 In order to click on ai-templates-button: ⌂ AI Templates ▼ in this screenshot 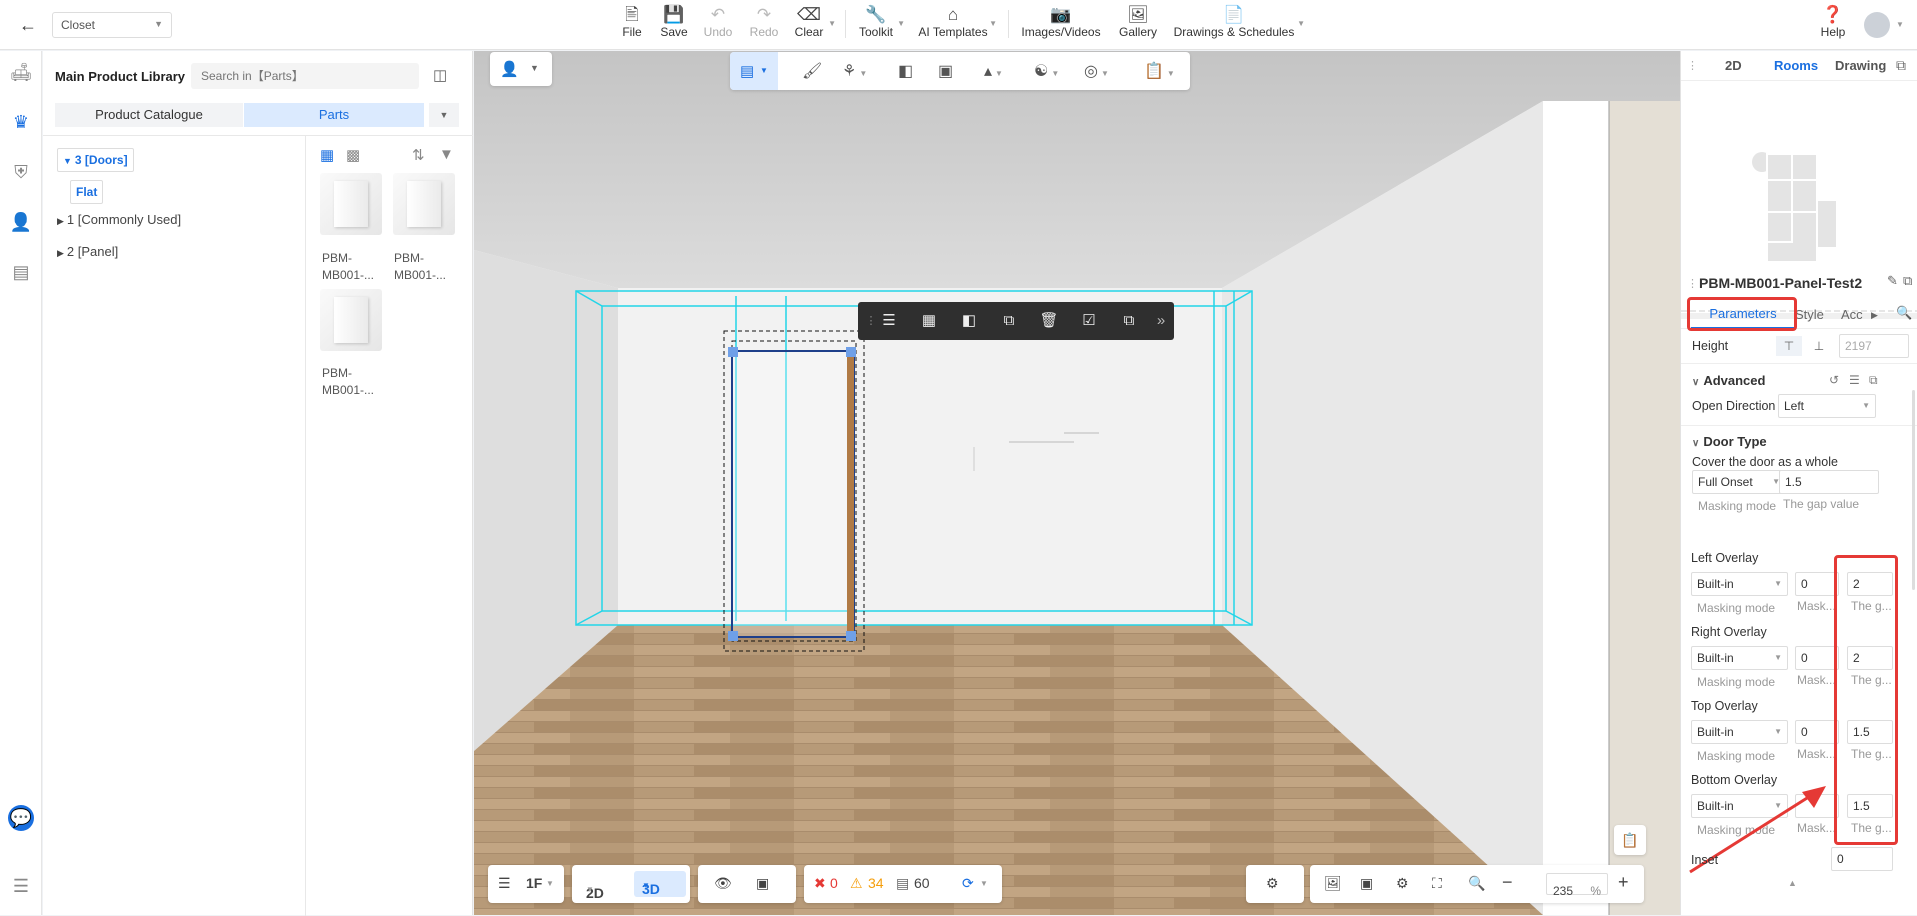, I will do `click(957, 25)`.